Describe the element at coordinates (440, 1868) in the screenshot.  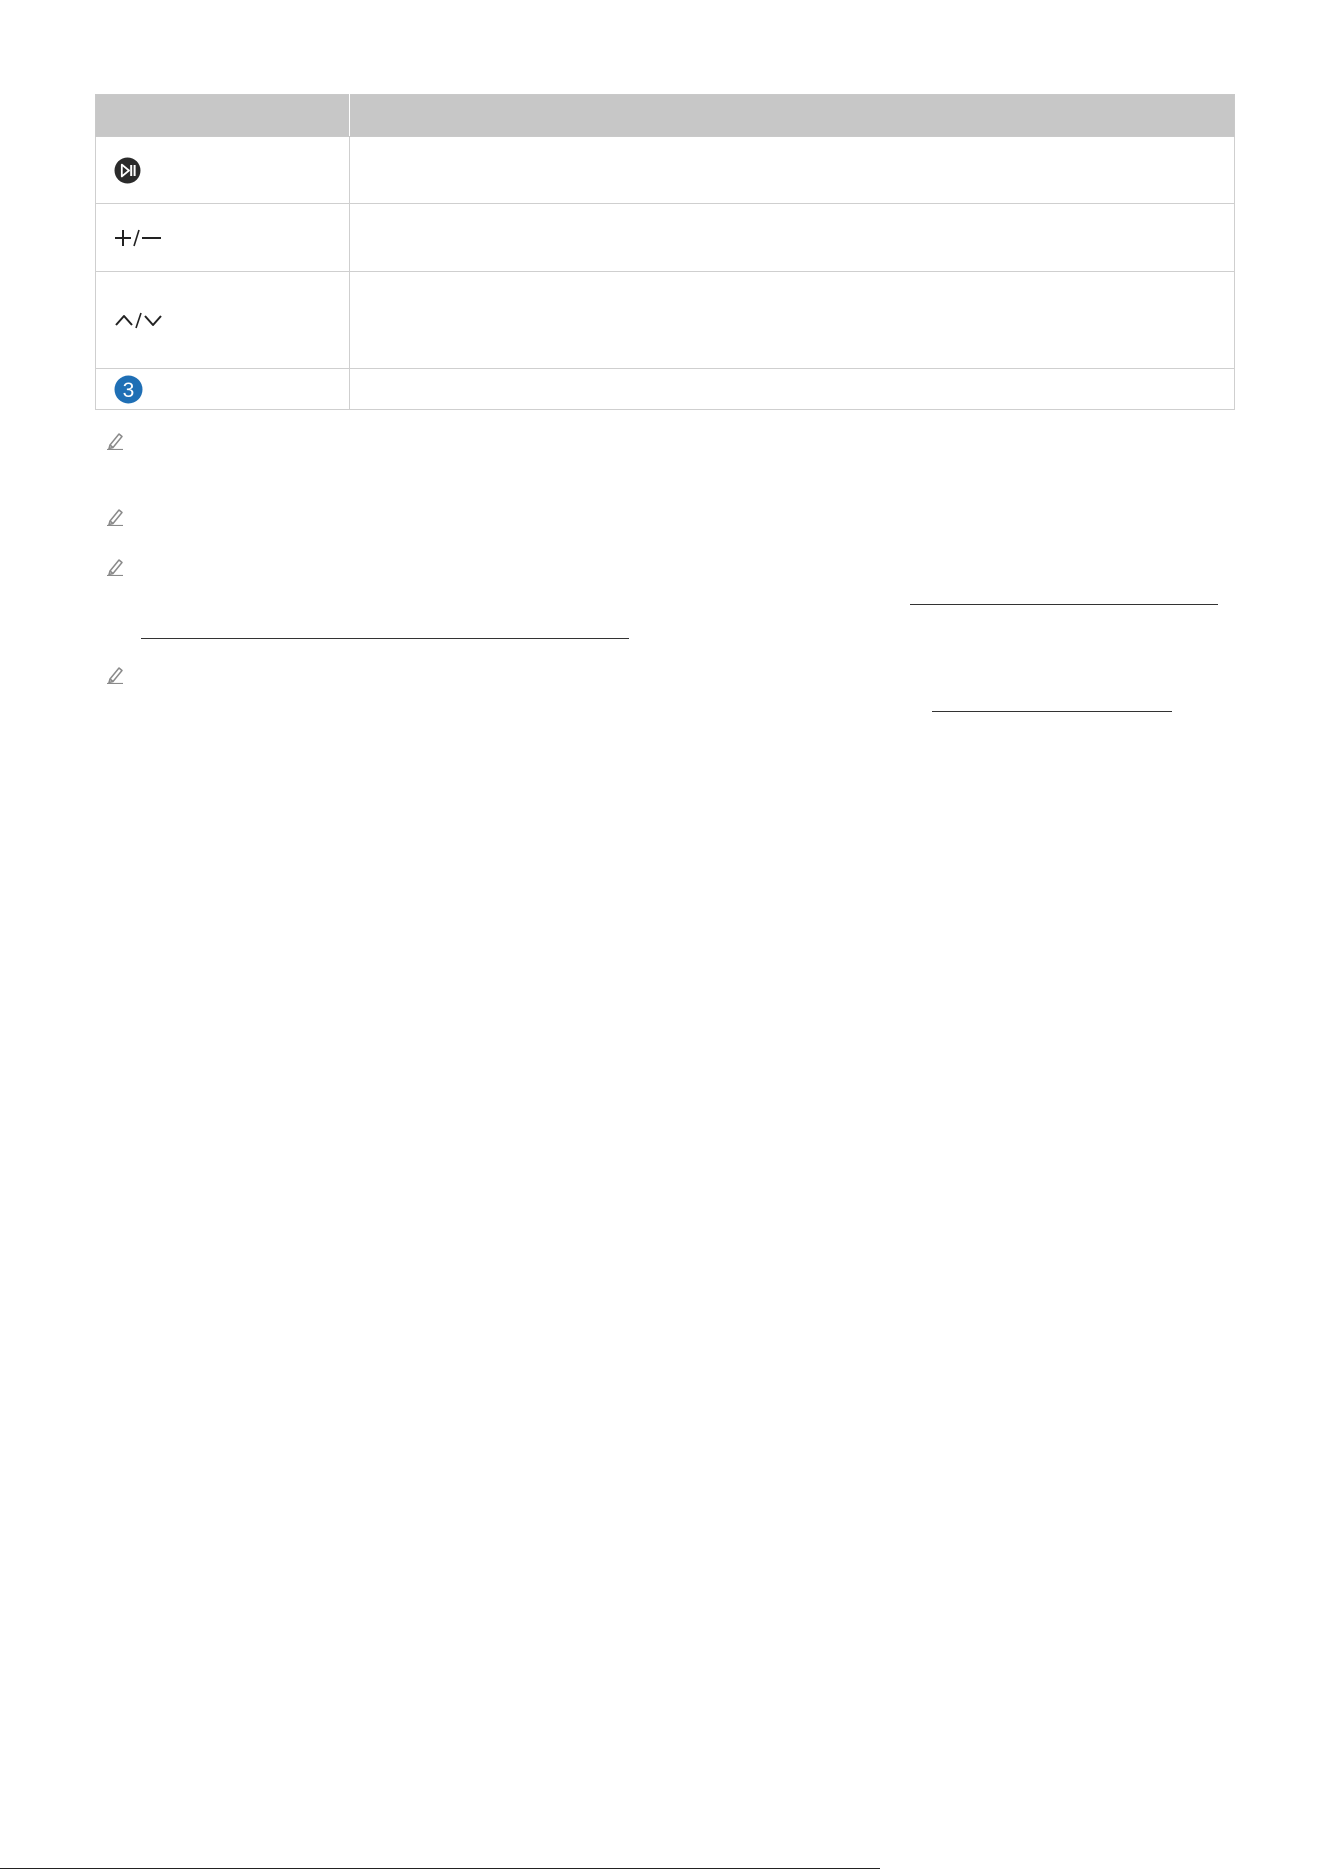
I see `footer-rule` at that location.